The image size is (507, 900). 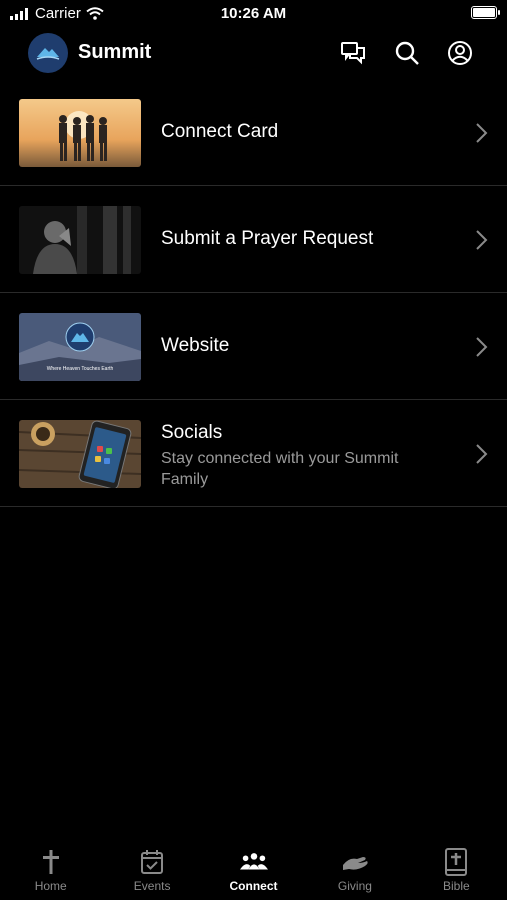 I want to click on chat-icon, so click(x=353, y=53).